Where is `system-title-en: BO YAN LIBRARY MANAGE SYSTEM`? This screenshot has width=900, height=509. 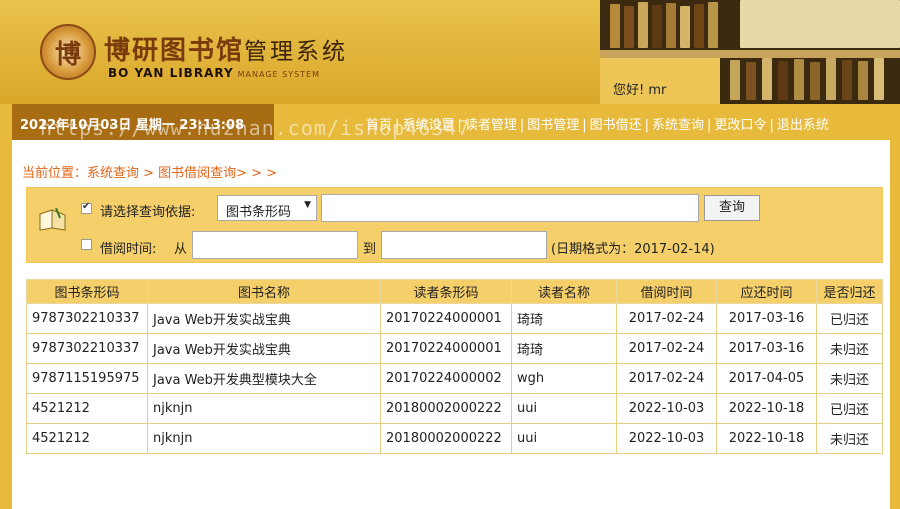
system-title-en: BO YAN LIBRARY MANAGE SYSTEM is located at coordinates (214, 73).